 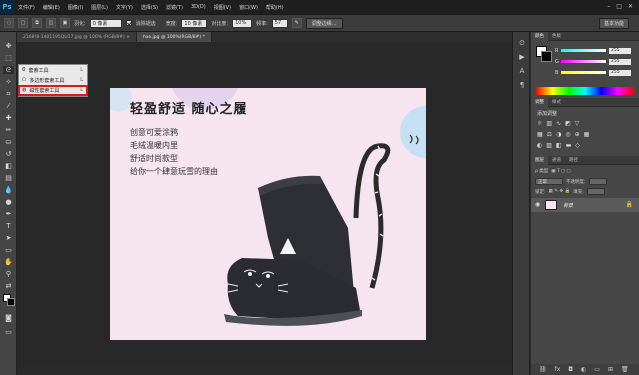 I want to click on menu-type: 文字(Y), so click(x=124, y=7).